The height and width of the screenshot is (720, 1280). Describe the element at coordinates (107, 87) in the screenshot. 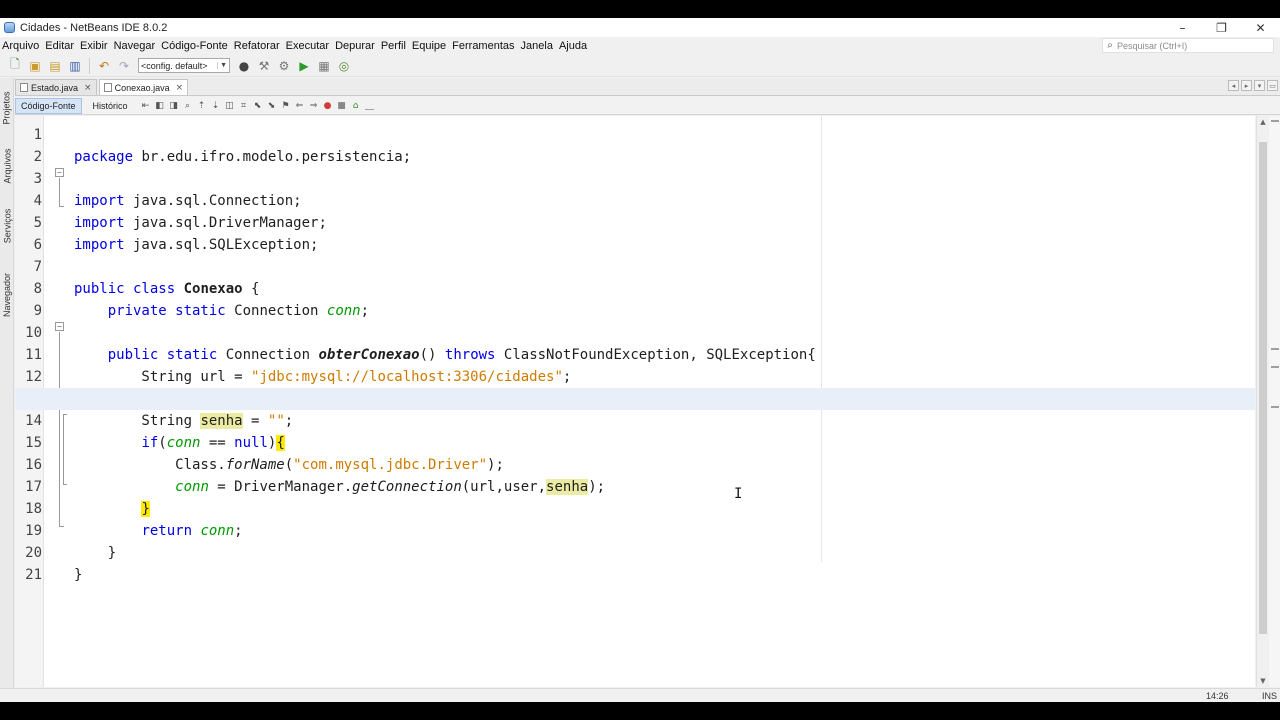

I see `java-file-icon` at that location.